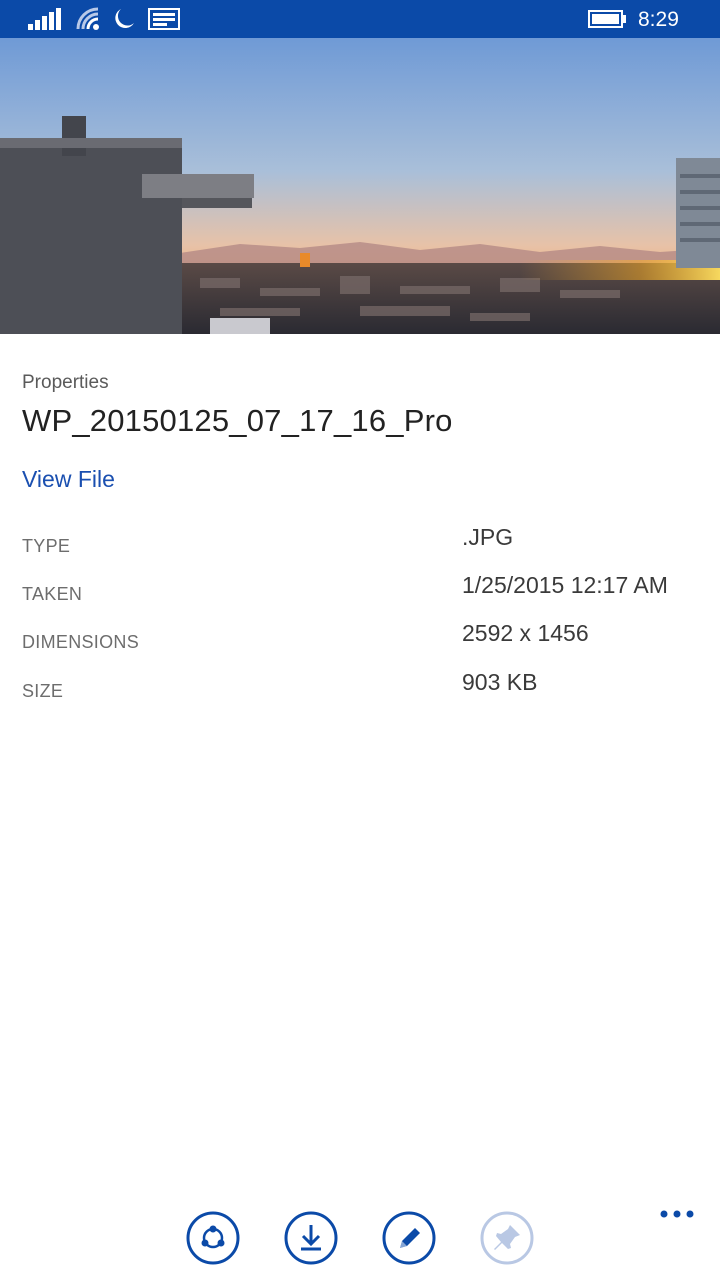  I want to click on download-icon, so click(311, 1238).